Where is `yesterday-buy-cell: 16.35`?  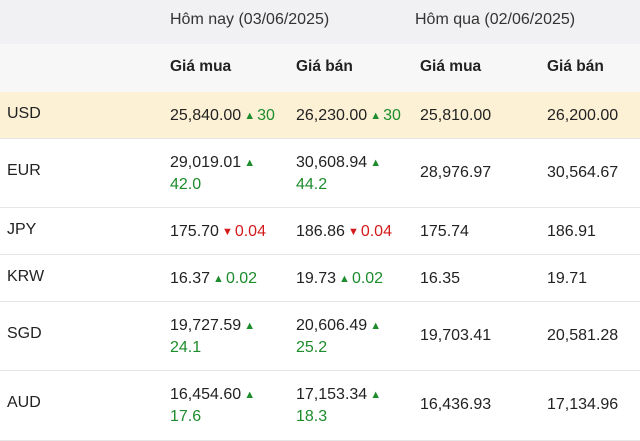
yesterday-buy-cell: 16.35 is located at coordinates (440, 278).